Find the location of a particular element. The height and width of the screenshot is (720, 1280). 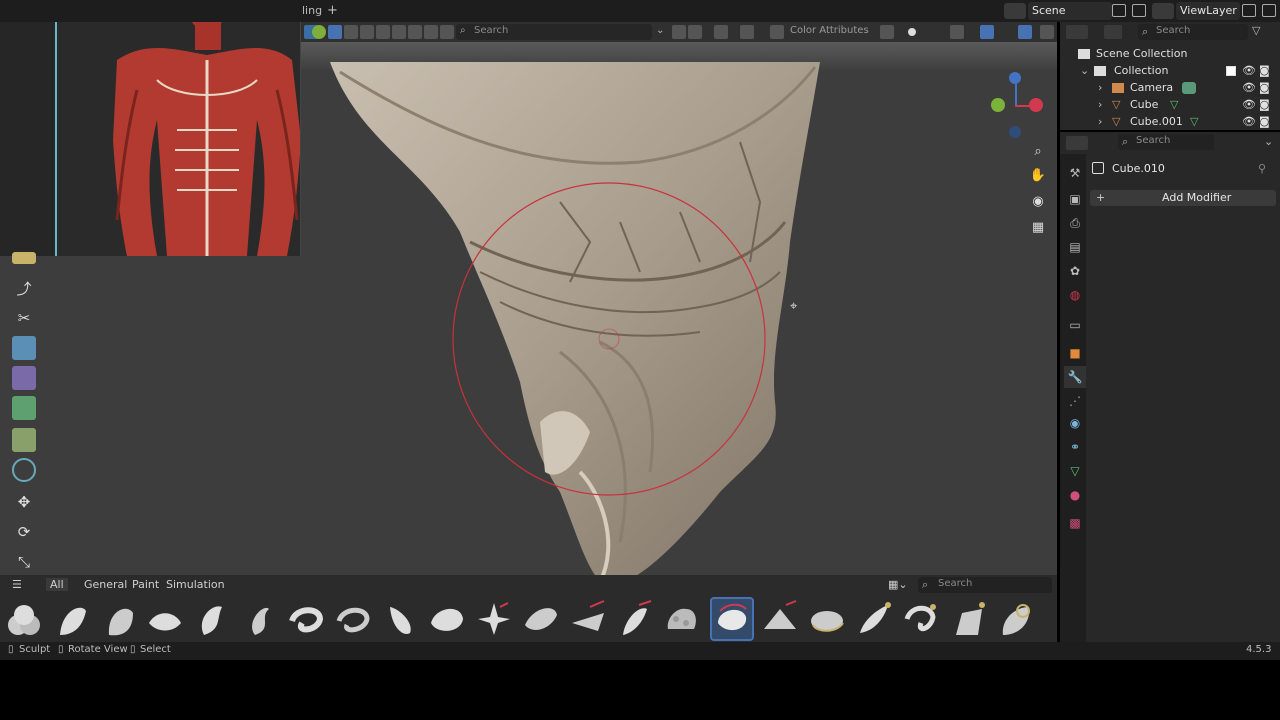

select-icon is located at coordinates (351, 32).